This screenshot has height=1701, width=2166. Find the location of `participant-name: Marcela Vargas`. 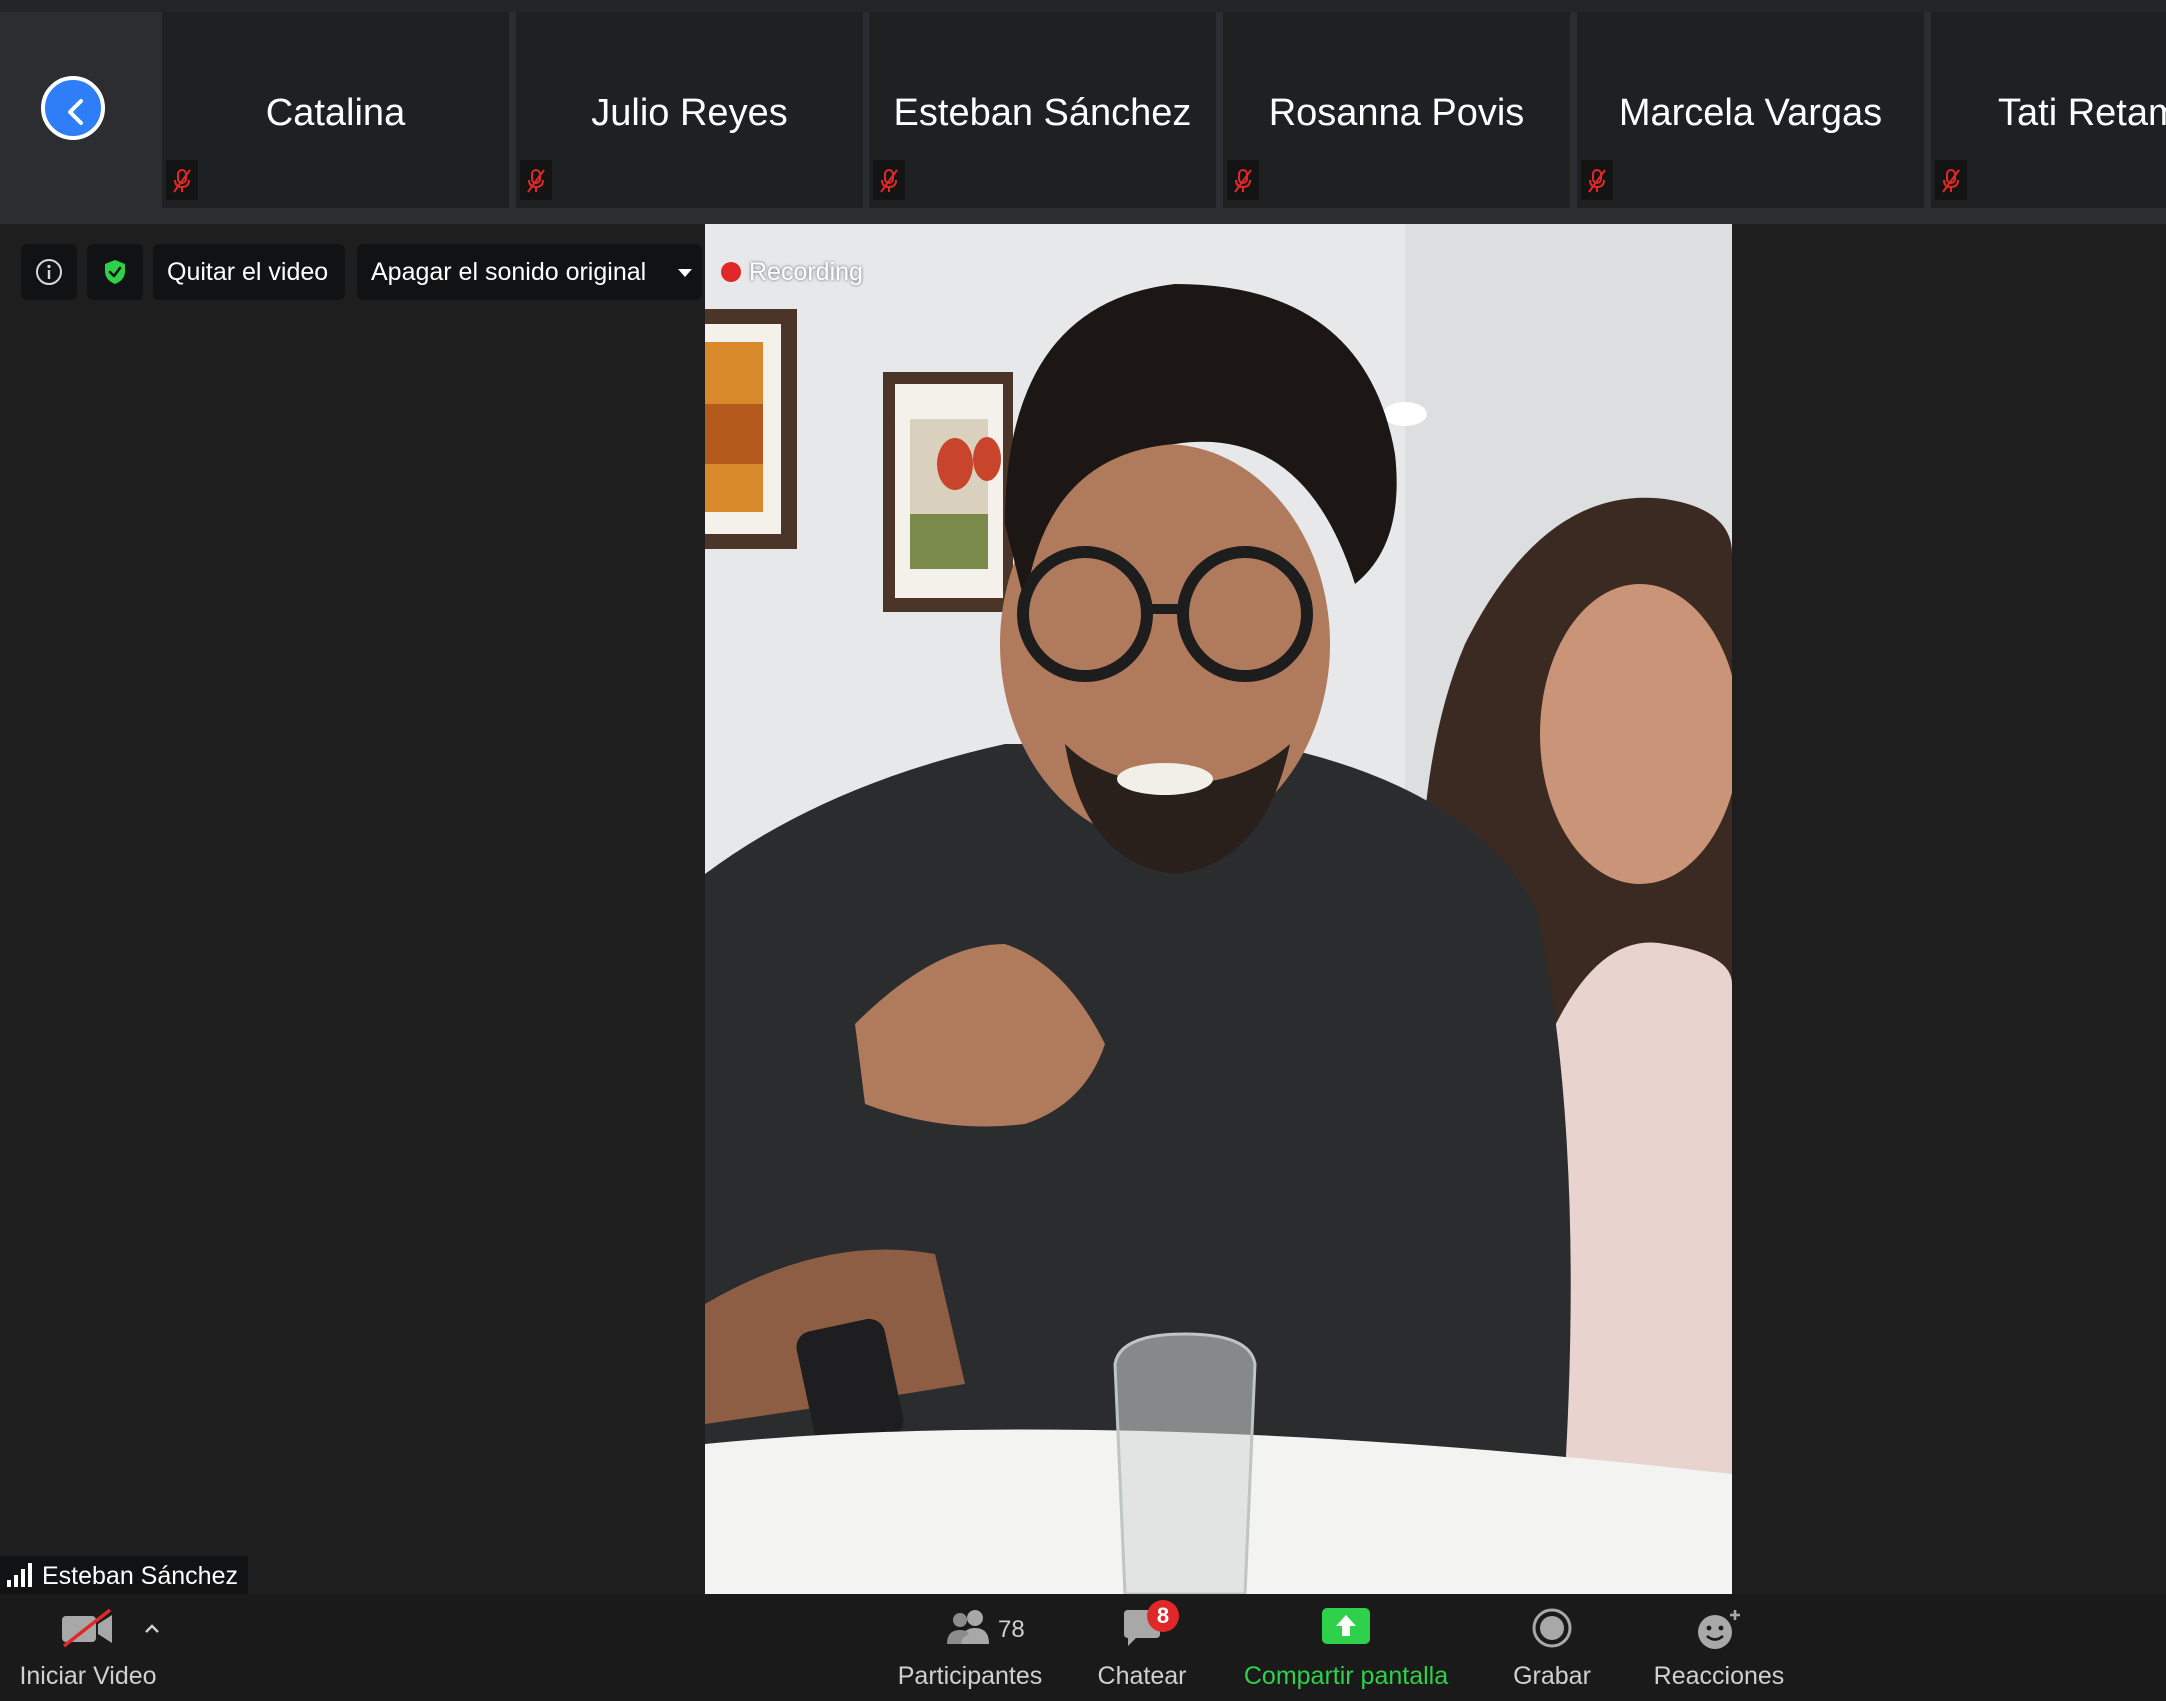

participant-name: Marcela Vargas is located at coordinates (1750, 113).